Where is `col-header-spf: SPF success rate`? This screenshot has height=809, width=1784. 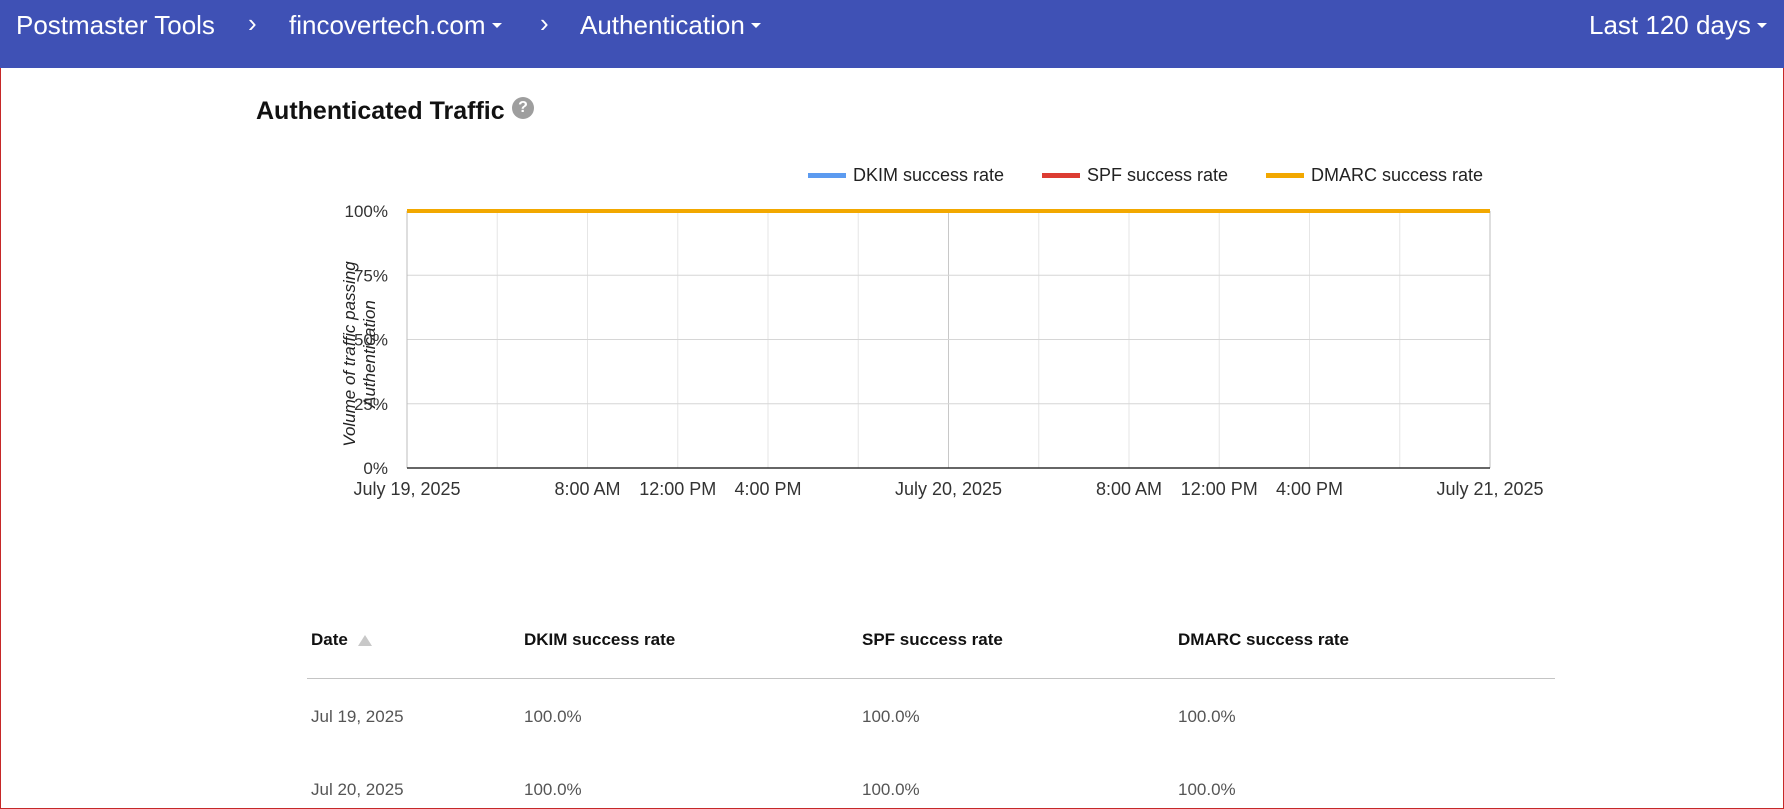
col-header-spf: SPF success rate is located at coordinates (932, 640).